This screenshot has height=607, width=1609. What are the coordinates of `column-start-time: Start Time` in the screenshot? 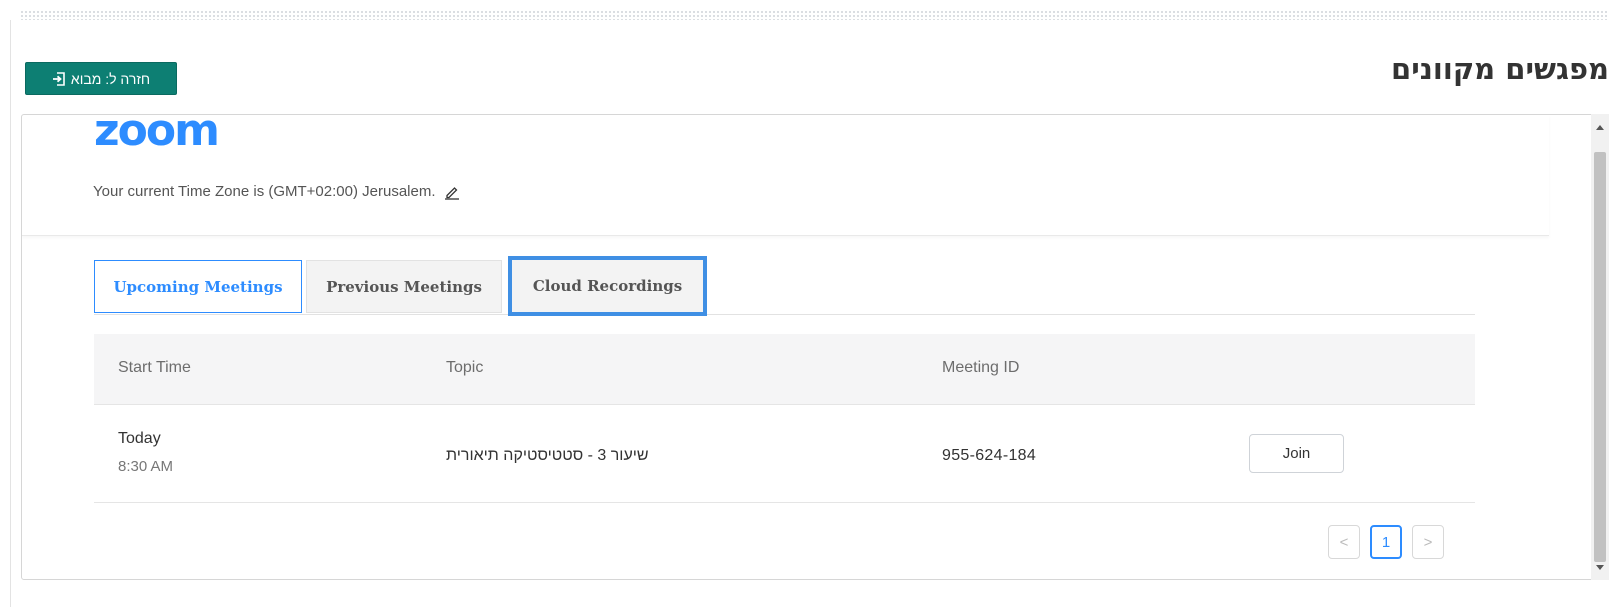 It's located at (154, 367).